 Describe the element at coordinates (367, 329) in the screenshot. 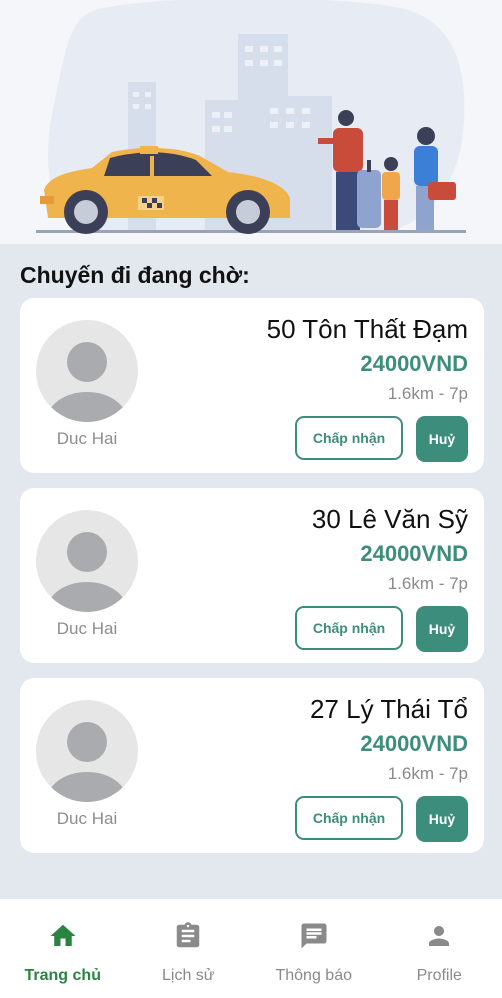

I see `trip-address: 50 Tôn Thất Đạm` at that location.